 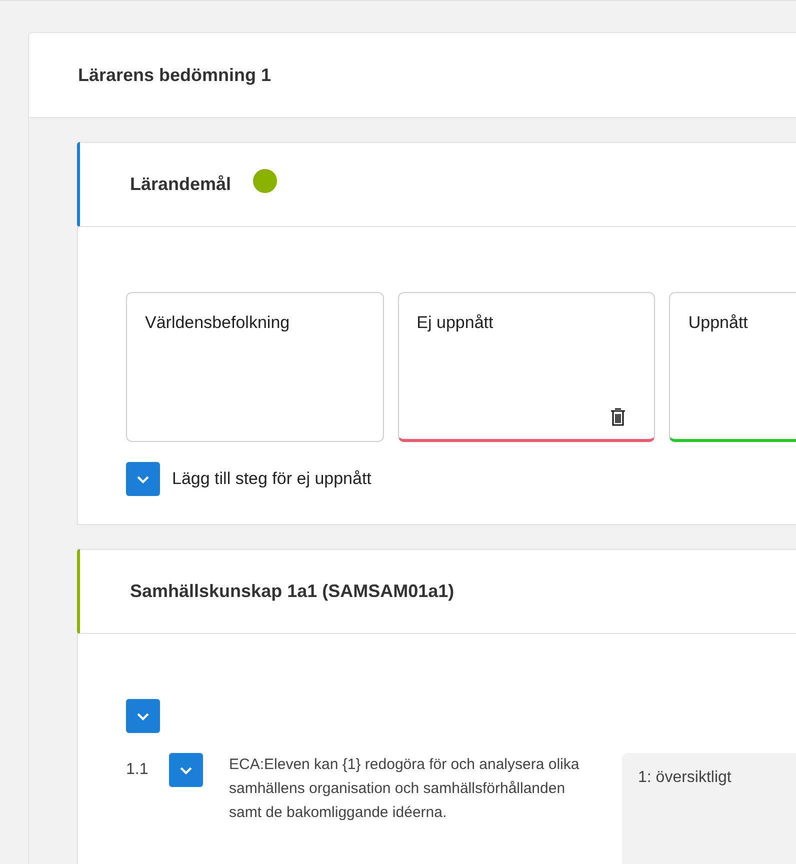 What do you see at coordinates (138, 769) in the screenshot?
I see `criterion-number: 1.1` at bounding box center [138, 769].